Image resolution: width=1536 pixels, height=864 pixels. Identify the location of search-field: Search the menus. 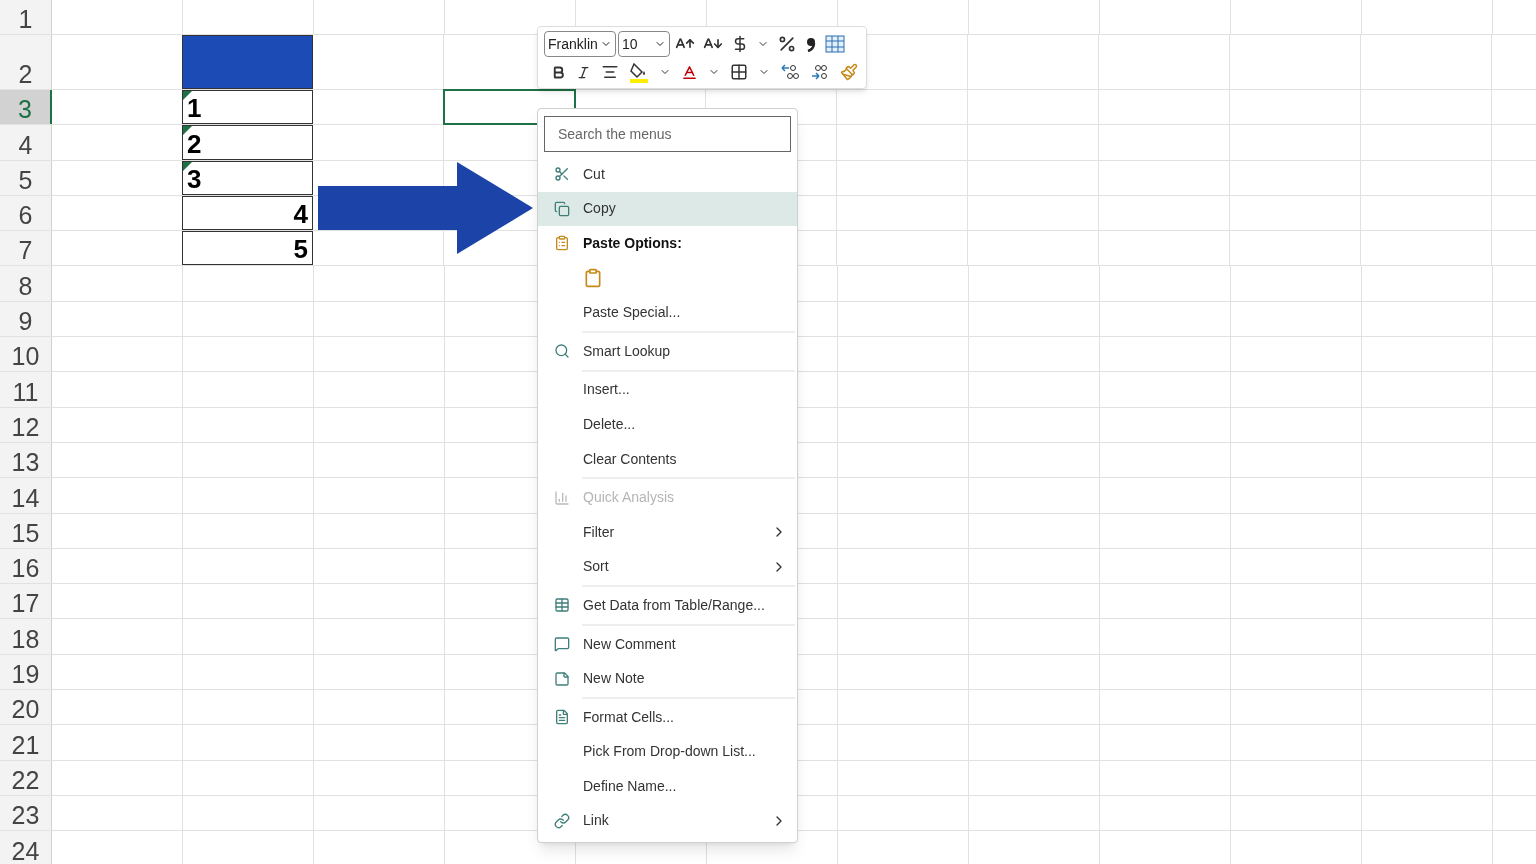
(667, 134).